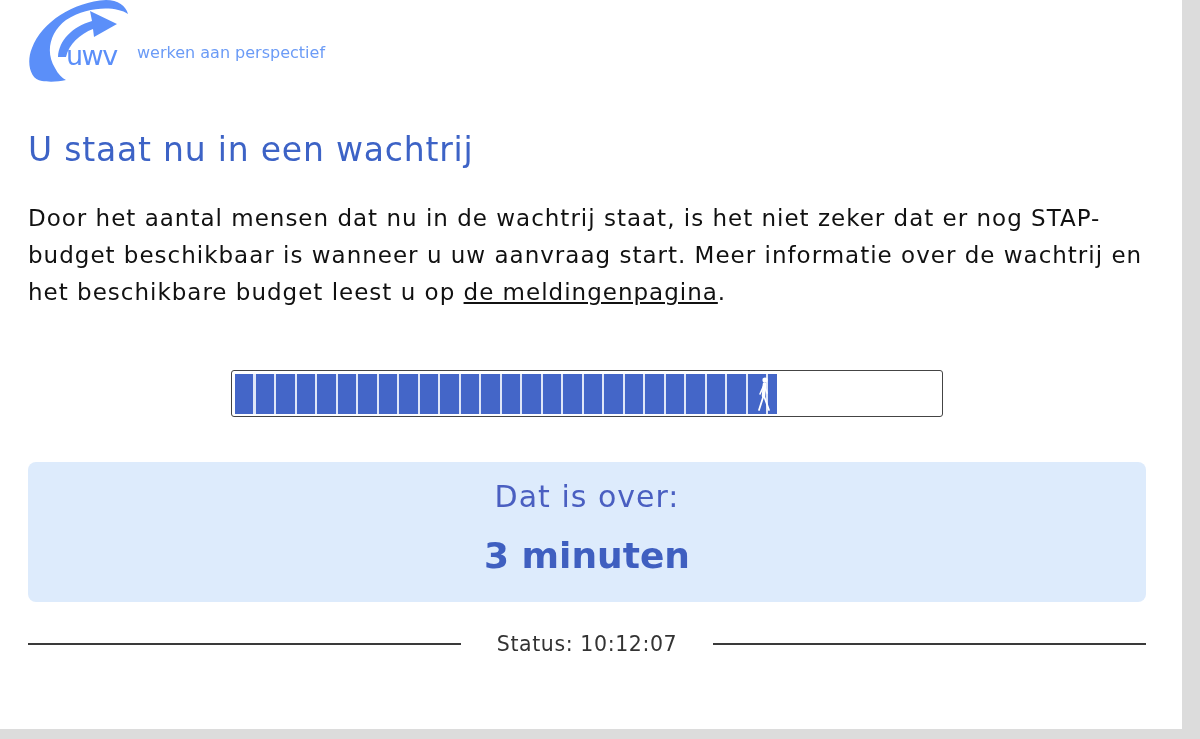  I want to click on wait-label: Dat is over:, so click(587, 497).